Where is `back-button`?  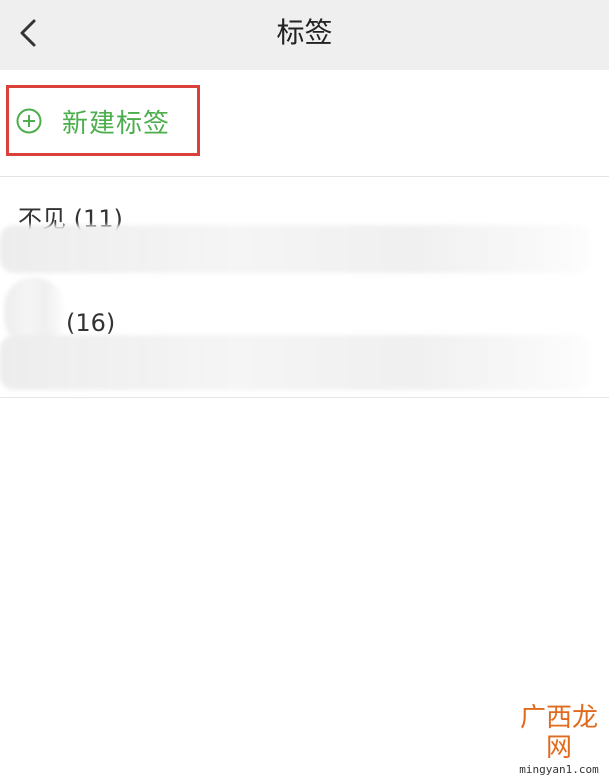
back-button is located at coordinates (29, 33).